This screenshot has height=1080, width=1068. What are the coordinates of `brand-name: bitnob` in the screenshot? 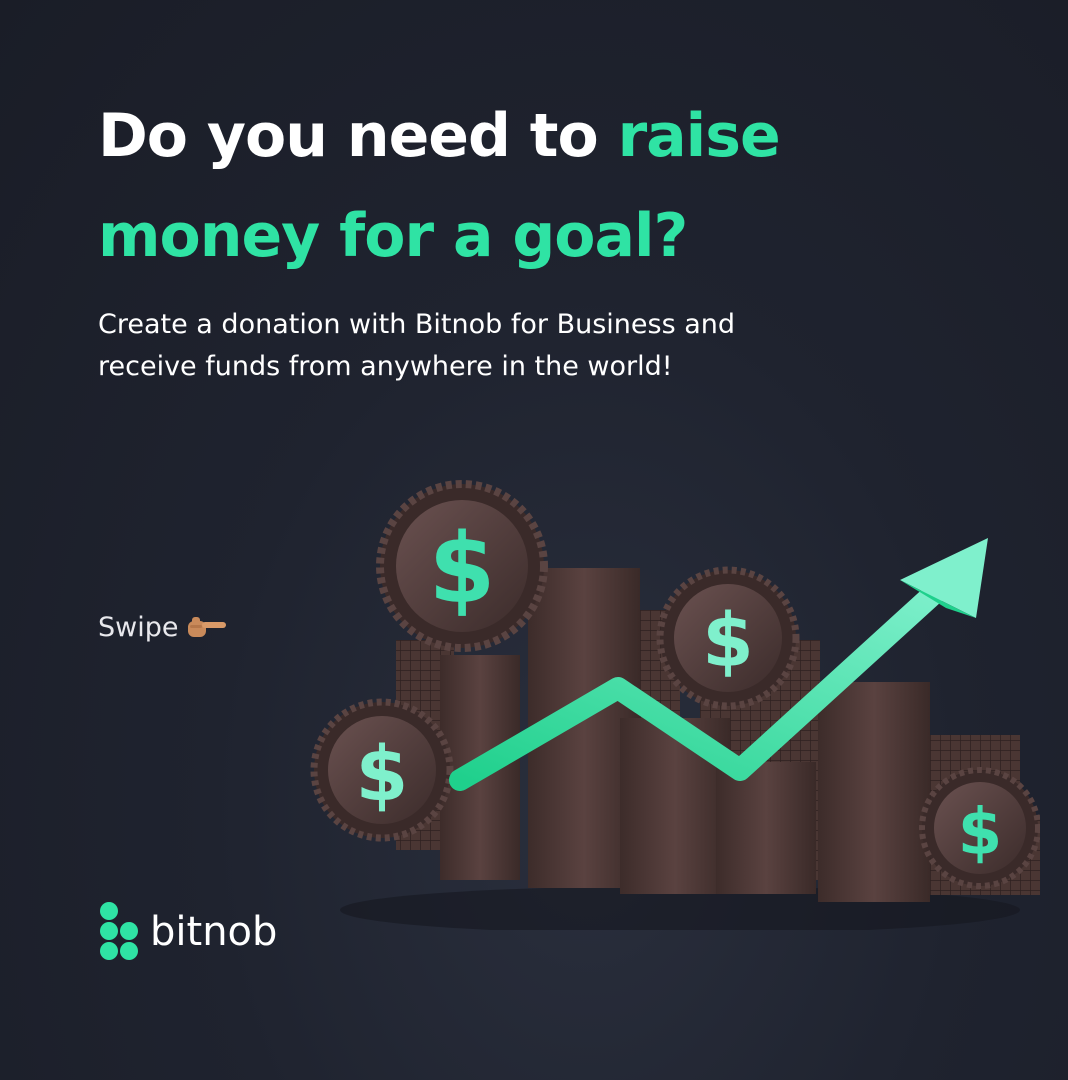 It's located at (214, 932).